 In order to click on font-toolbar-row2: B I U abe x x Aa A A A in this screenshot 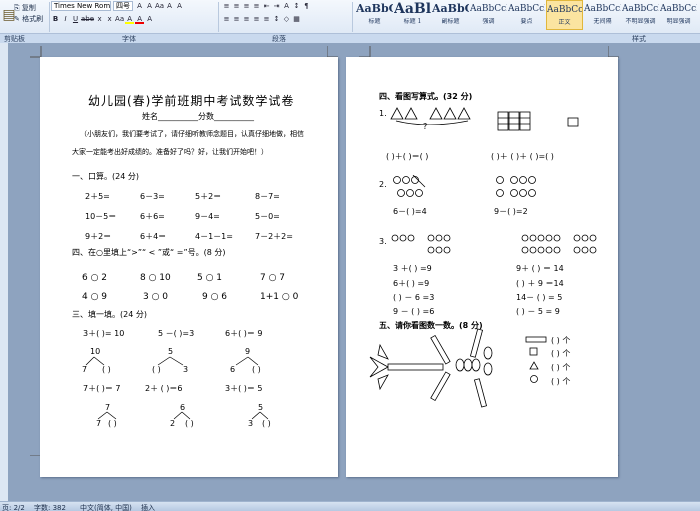, I will do `click(102, 19)`.